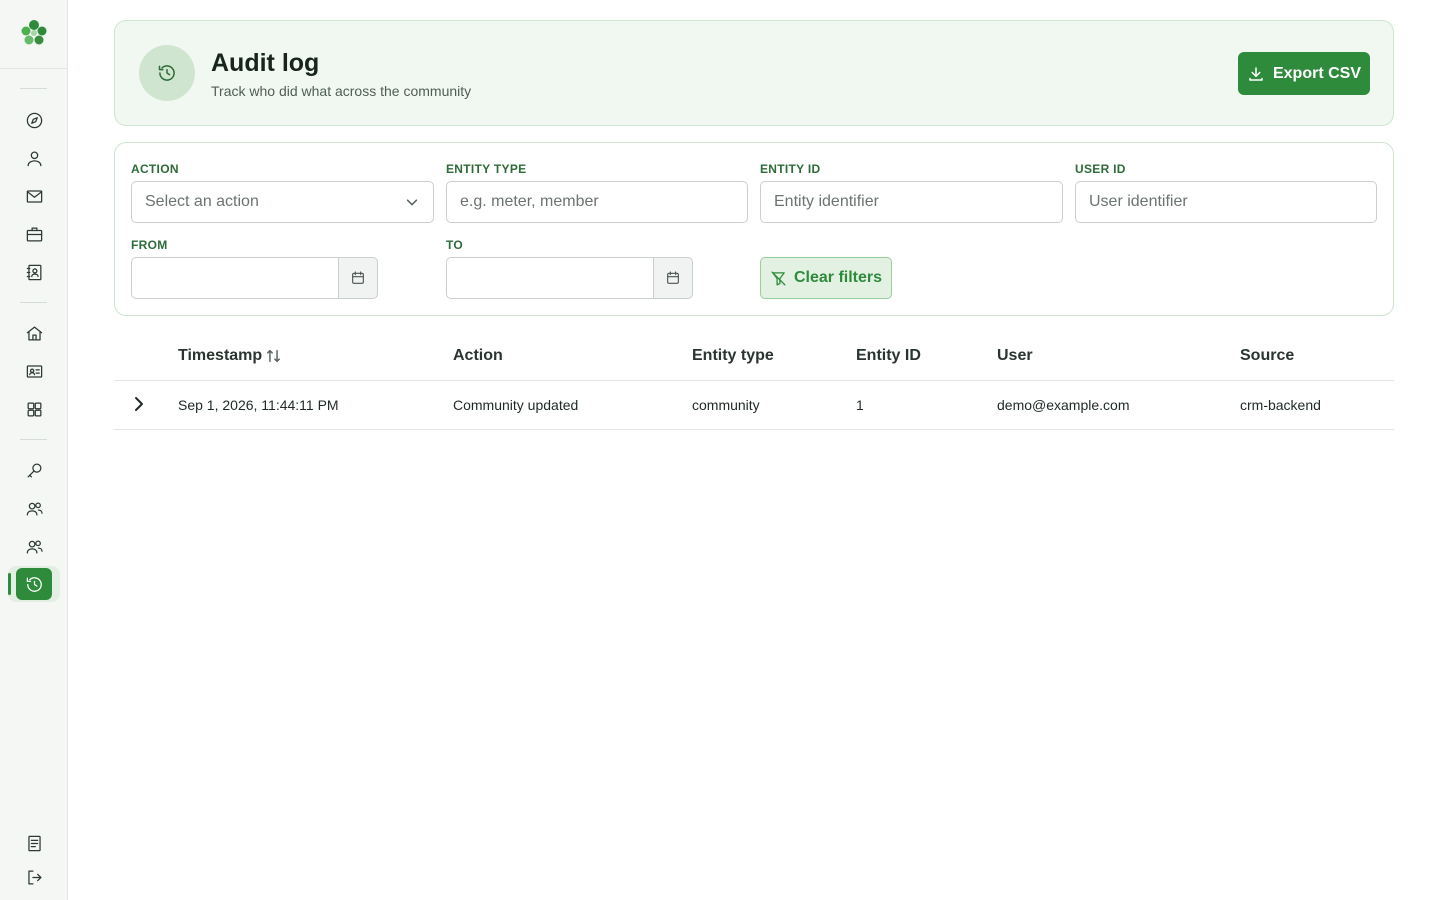 Image resolution: width=1440 pixels, height=900 pixels. I want to click on column-header-label: User, so click(1015, 355).